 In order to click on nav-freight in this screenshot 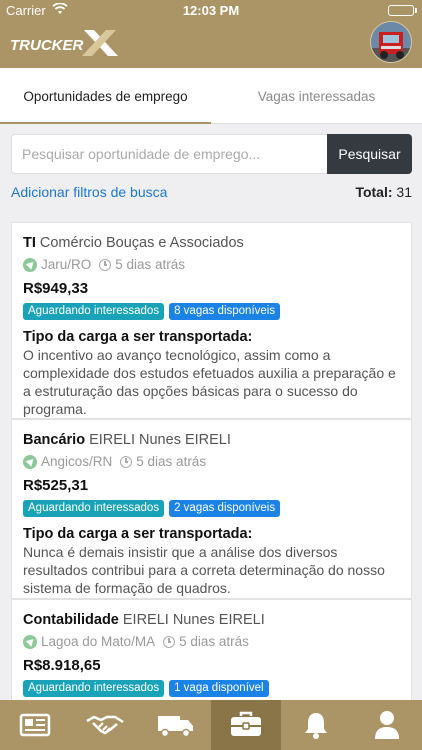, I will do `click(176, 725)`.